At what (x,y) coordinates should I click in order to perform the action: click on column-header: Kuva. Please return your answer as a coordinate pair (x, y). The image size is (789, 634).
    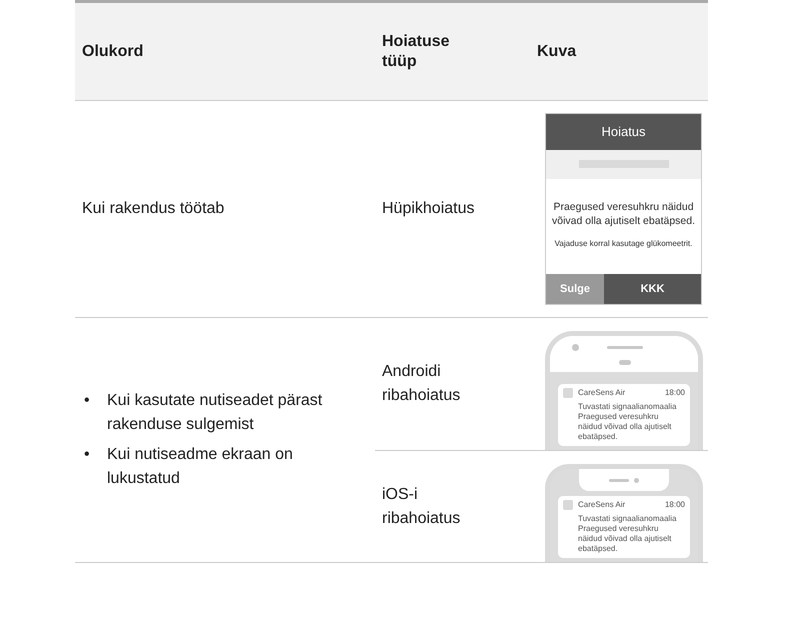
    Looking at the image, I should click on (557, 52).